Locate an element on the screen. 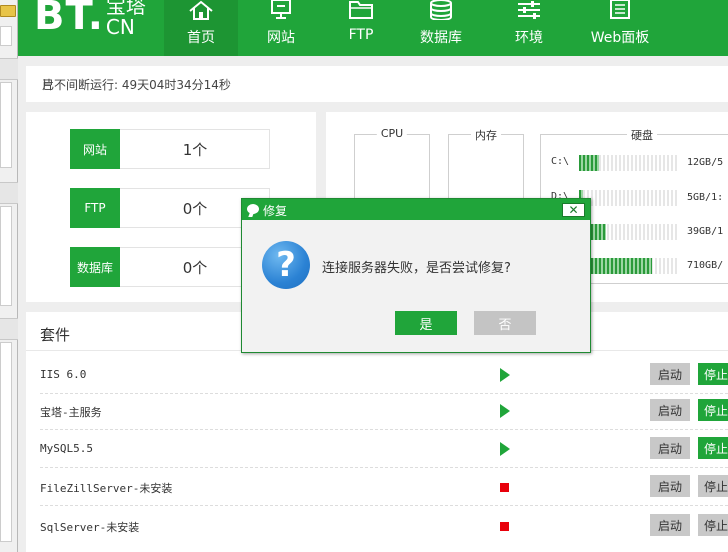 The image size is (728, 552). nav-website: 网站 is located at coordinates (281, 28).